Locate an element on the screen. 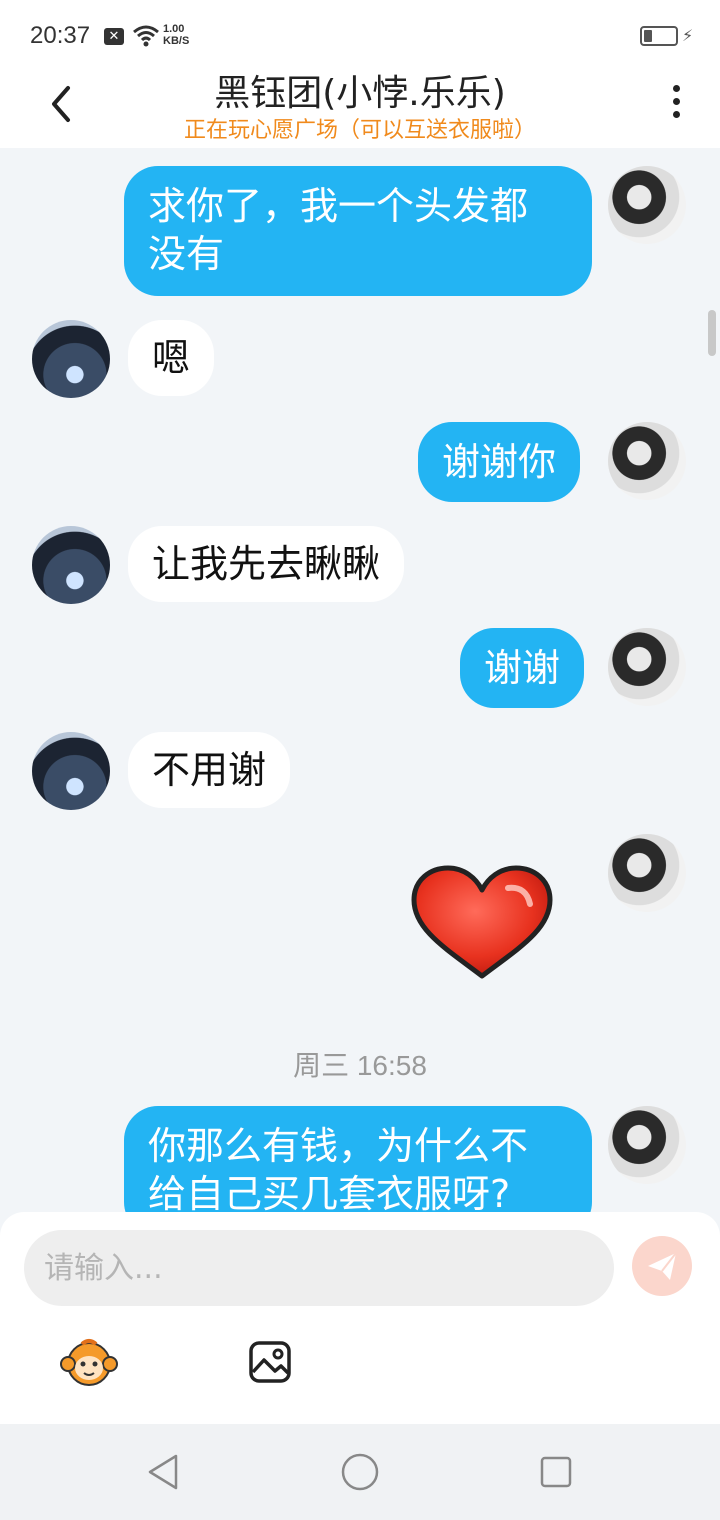 This screenshot has height=1520, width=720. nav-recents-icon is located at coordinates (556, 1472).